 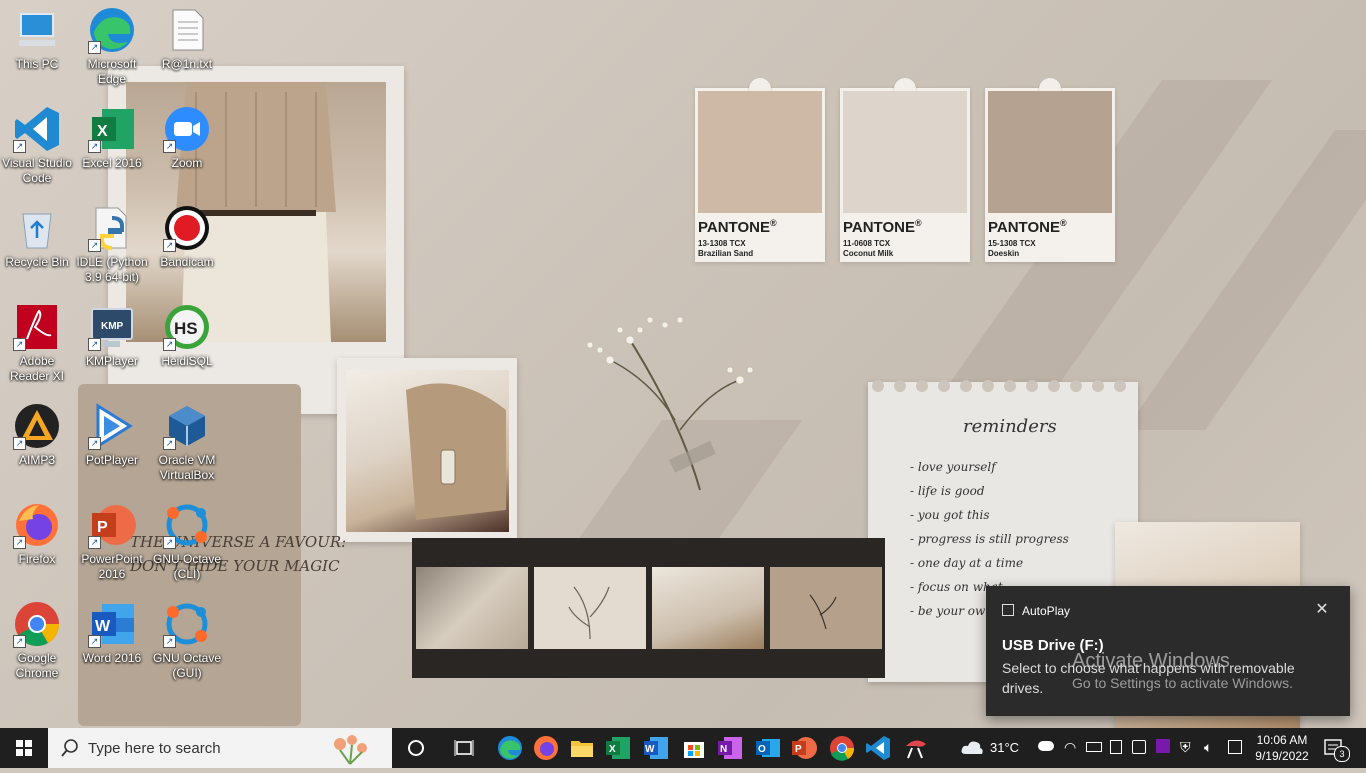 What do you see at coordinates (187, 640) in the screenshot?
I see `desktop-icon-octave-gui: ↗ GNU Octave (GUI)` at bounding box center [187, 640].